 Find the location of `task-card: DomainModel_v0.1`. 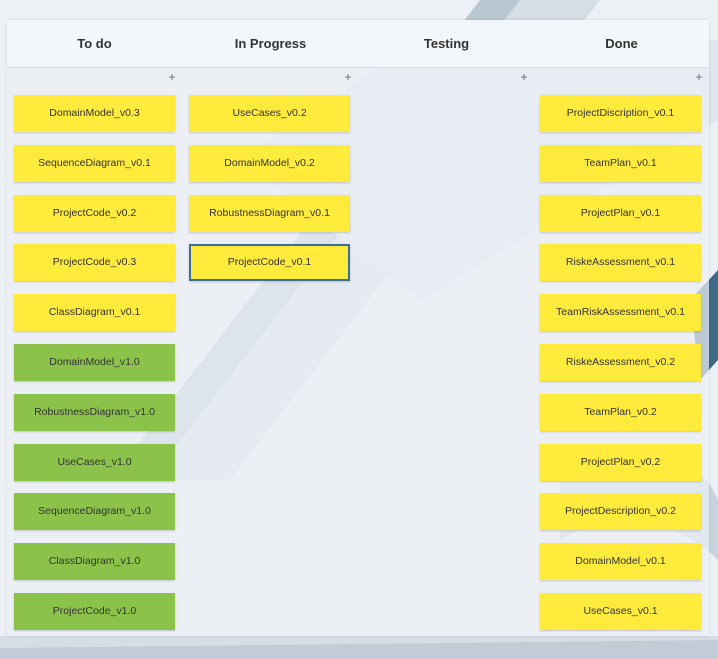

task-card: DomainModel_v0.1 is located at coordinates (620, 561).